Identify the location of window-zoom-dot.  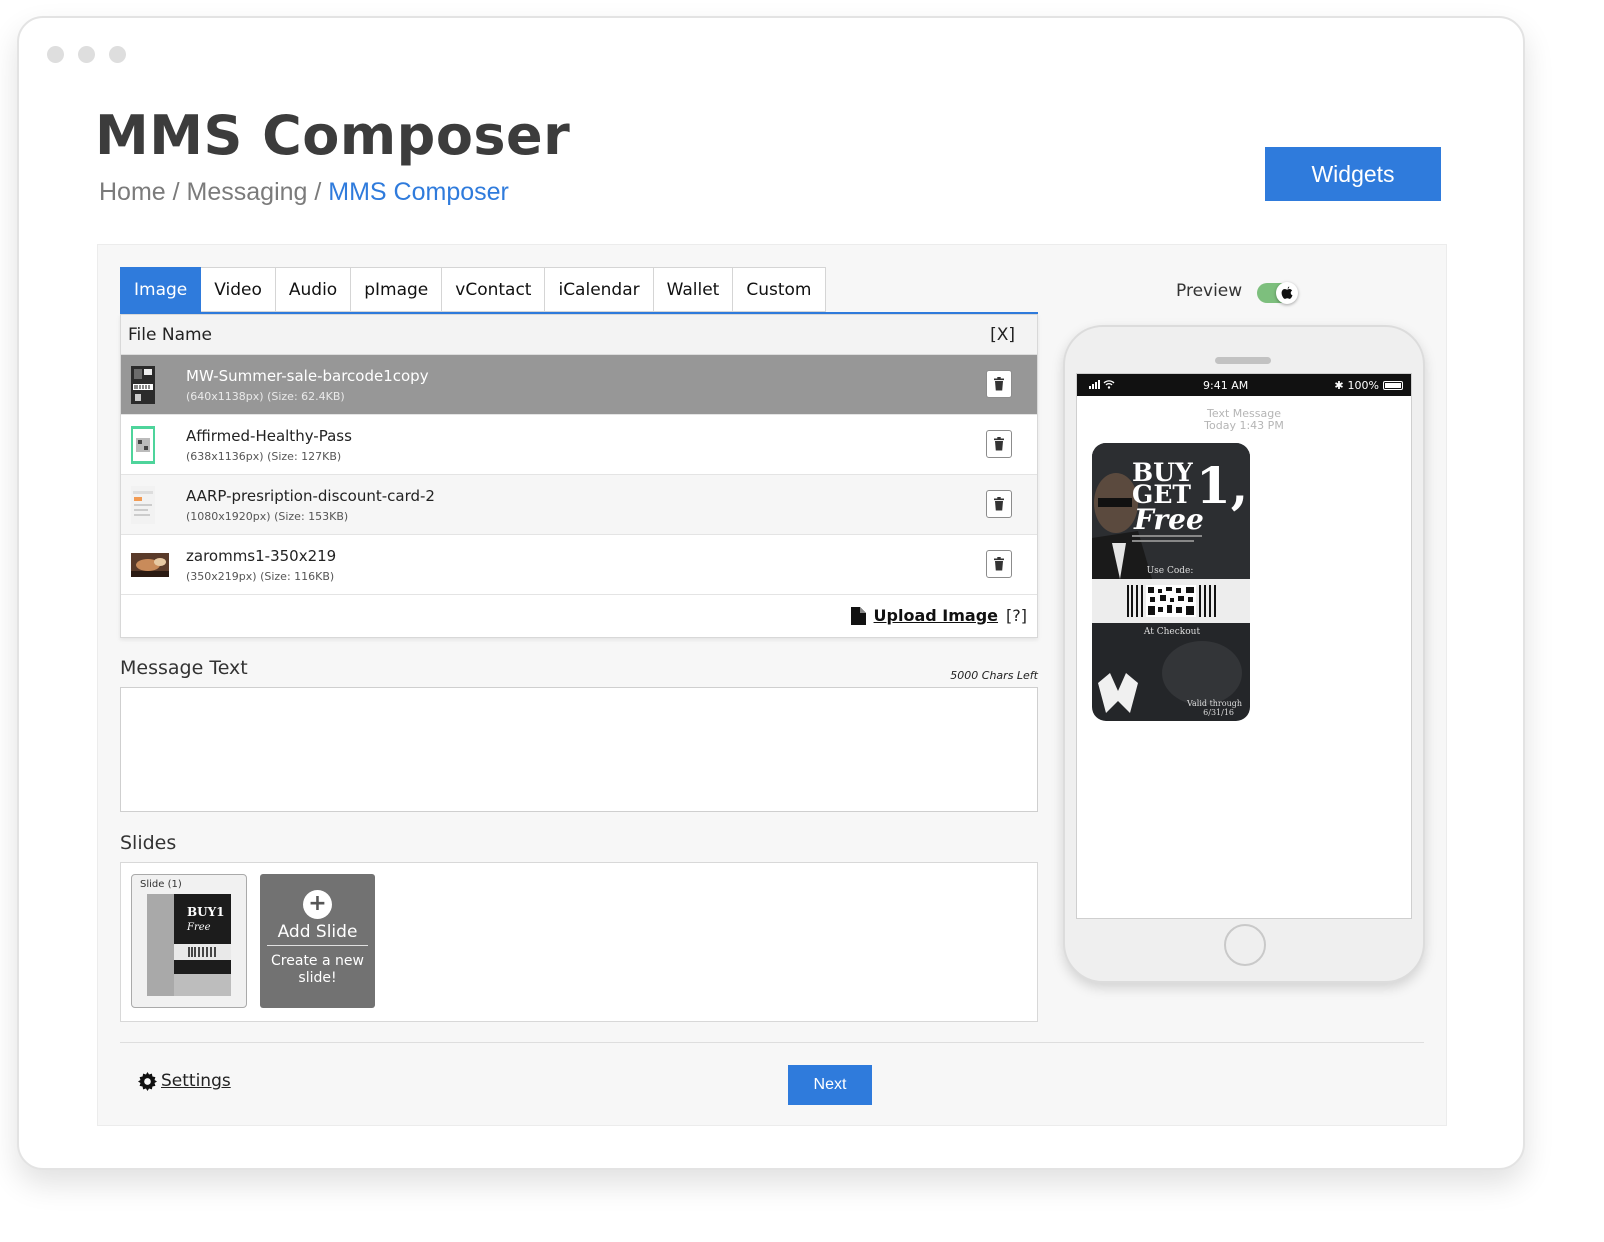
(117, 54).